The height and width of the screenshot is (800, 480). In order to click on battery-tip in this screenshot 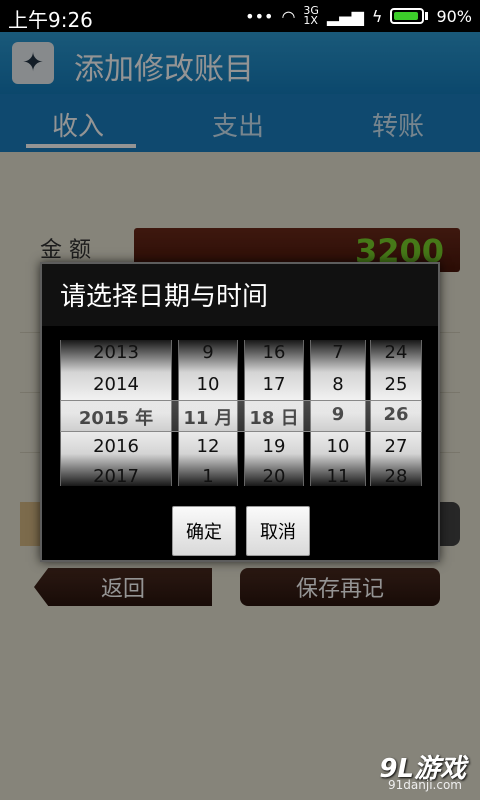, I will do `click(427, 16)`.